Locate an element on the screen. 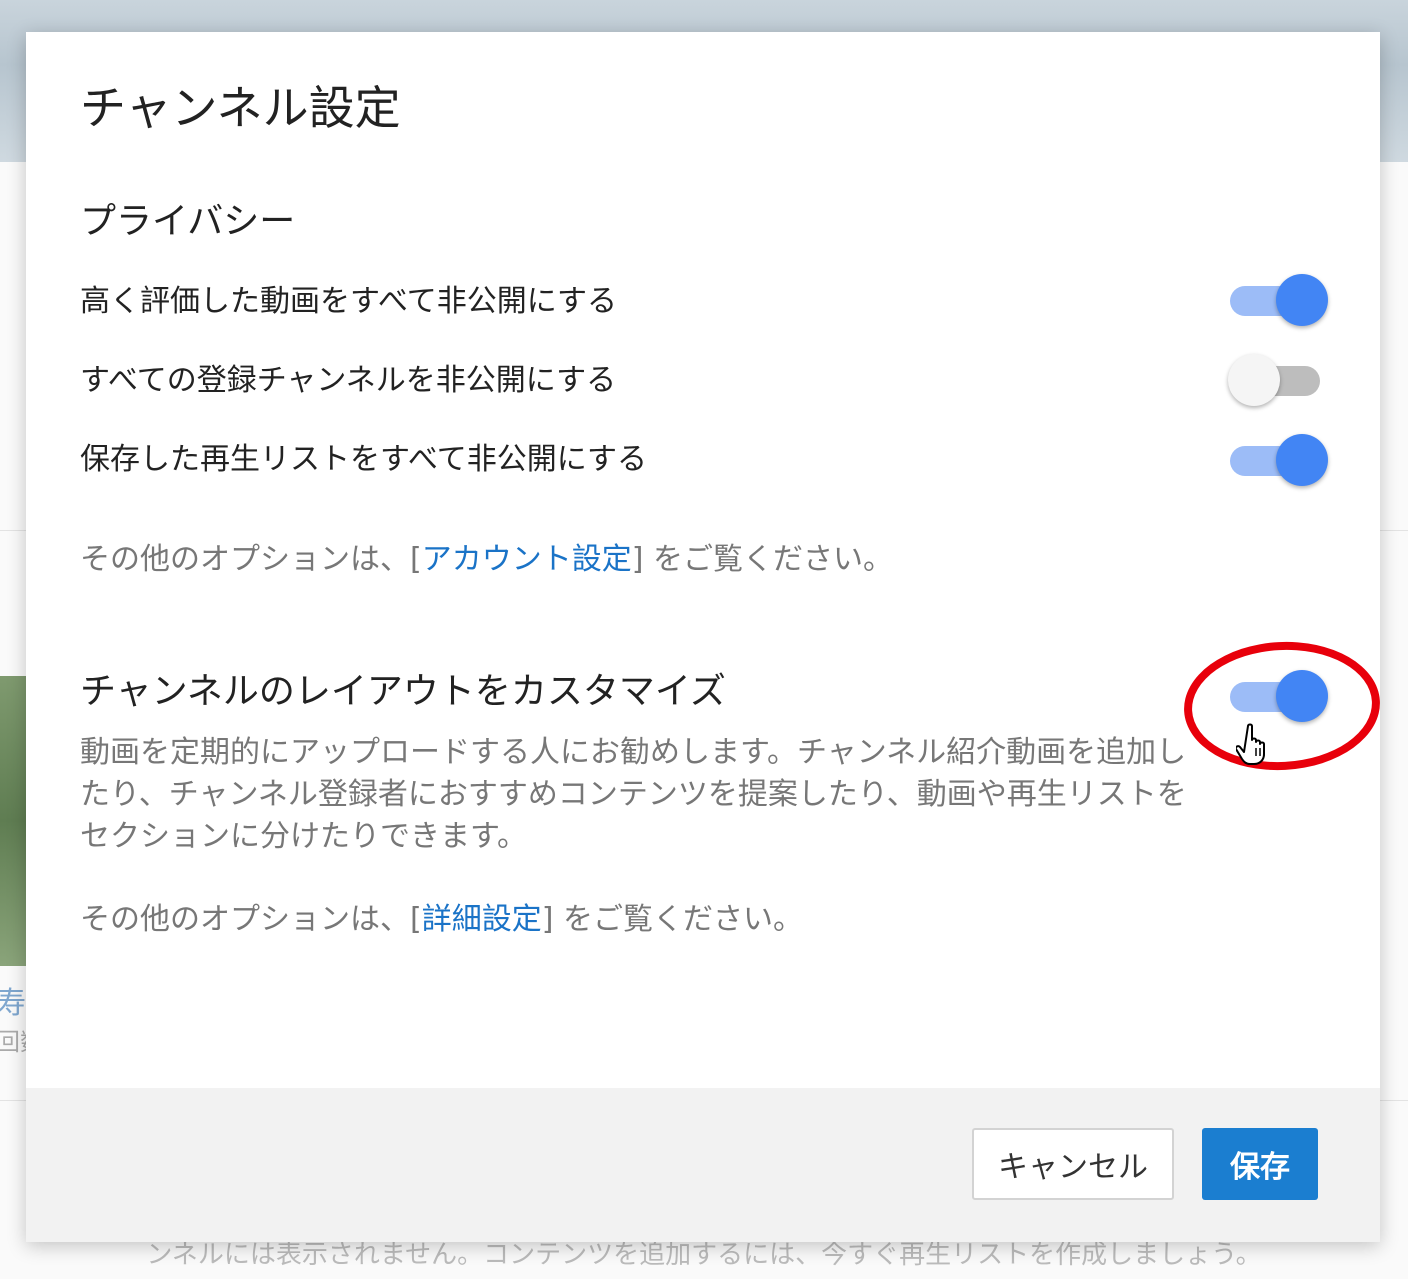 The width and height of the screenshot is (1408, 1279). privacy-more-options-note: その他のオプションは、[アカウント設定] をご覧ください。 is located at coordinates (486, 556).